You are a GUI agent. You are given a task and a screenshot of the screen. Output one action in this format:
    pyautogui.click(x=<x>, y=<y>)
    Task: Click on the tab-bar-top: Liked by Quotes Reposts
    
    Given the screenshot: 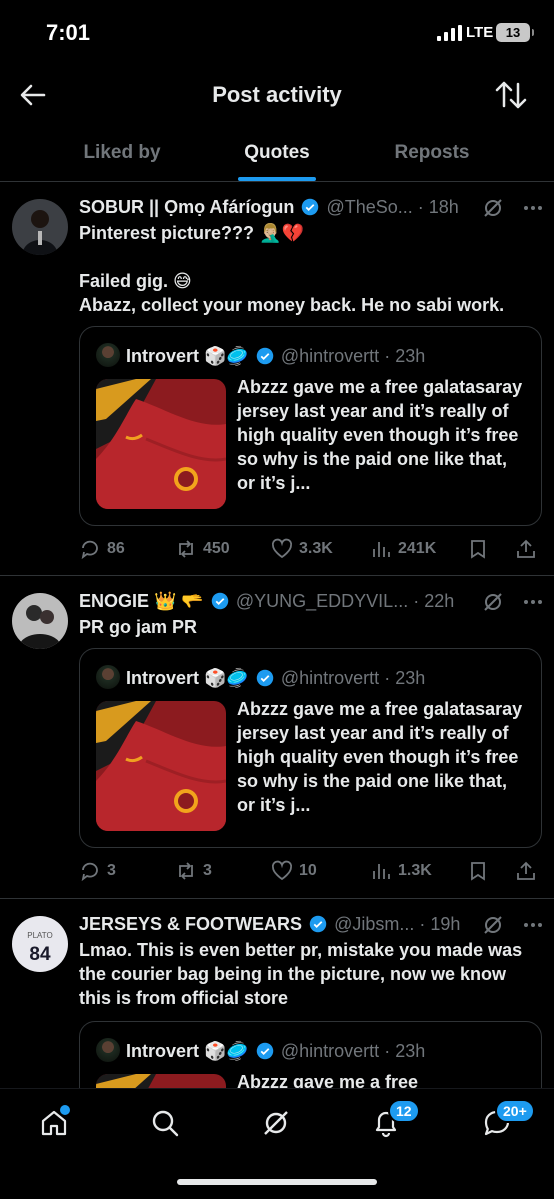 What is the action you would take?
    pyautogui.click(x=277, y=153)
    